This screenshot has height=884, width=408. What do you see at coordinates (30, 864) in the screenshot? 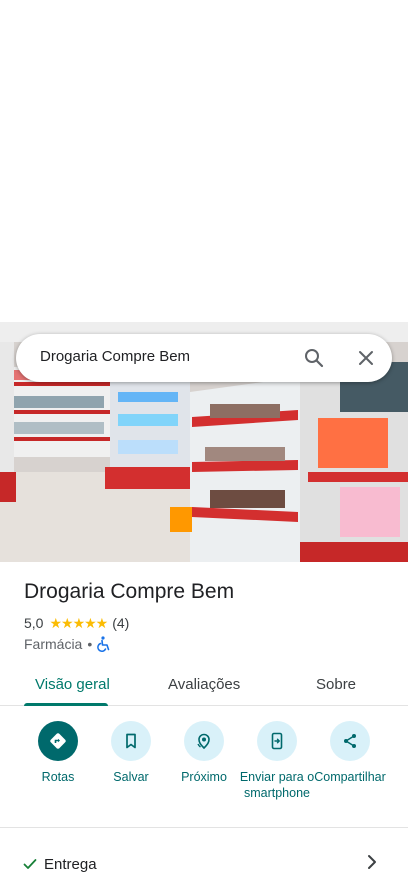
I see `check-icon` at bounding box center [30, 864].